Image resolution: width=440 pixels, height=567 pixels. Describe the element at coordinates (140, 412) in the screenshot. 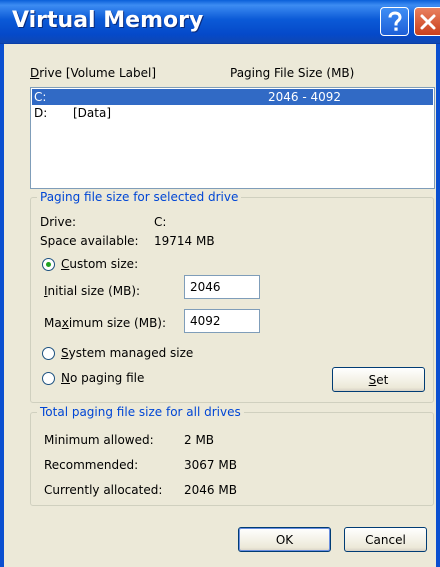

I see `group-title: Total paging file size for all drives` at that location.